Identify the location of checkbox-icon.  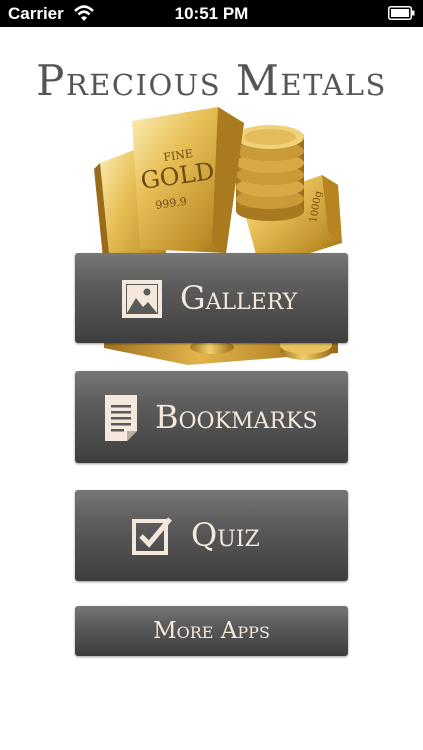
(152, 536).